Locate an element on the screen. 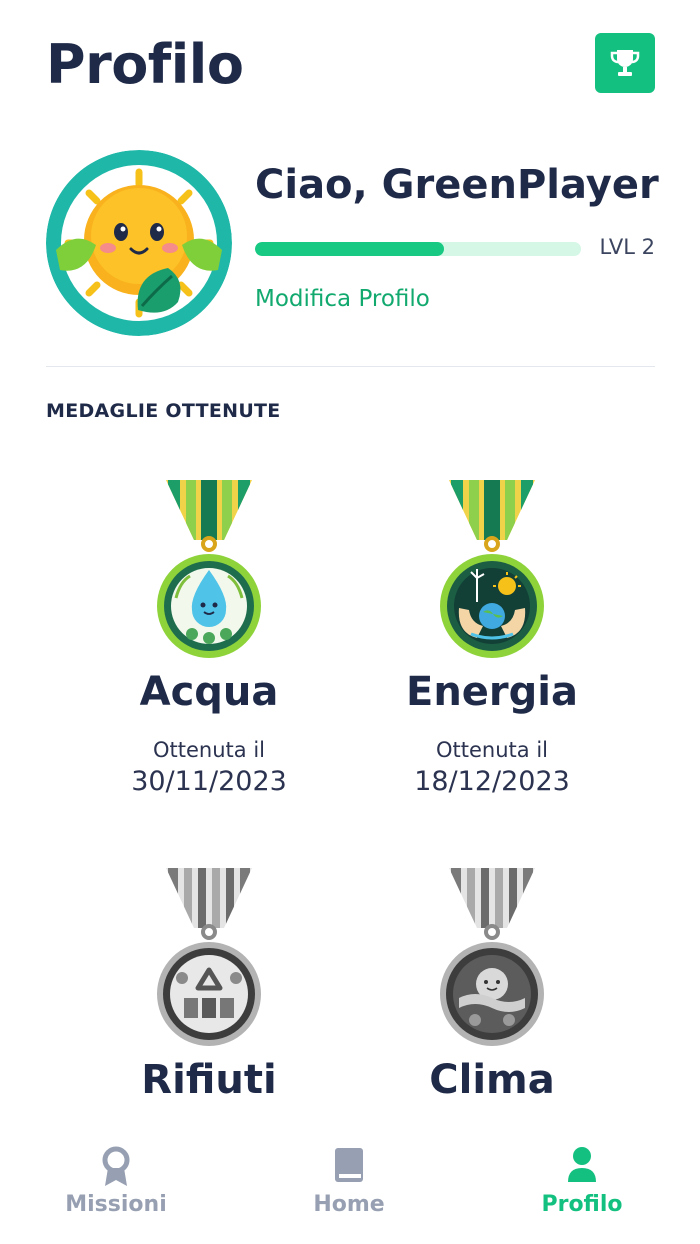  nav-label: Profilo is located at coordinates (582, 1204).